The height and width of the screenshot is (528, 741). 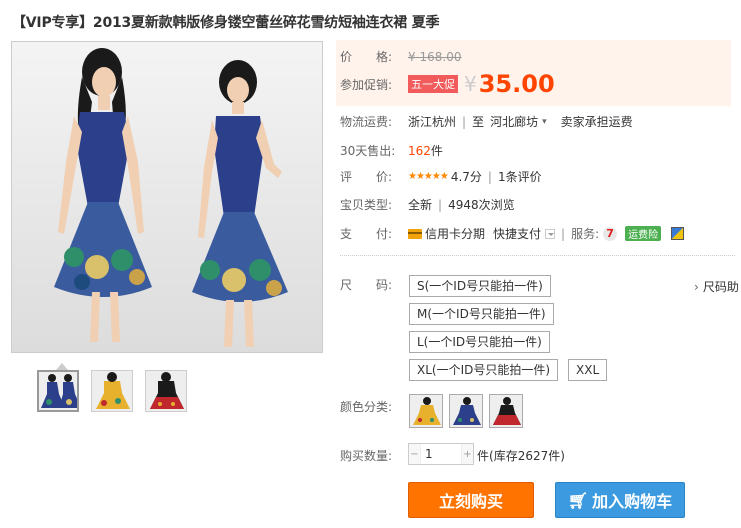 I want to click on review-count-link: 1条评价, so click(x=520, y=176).